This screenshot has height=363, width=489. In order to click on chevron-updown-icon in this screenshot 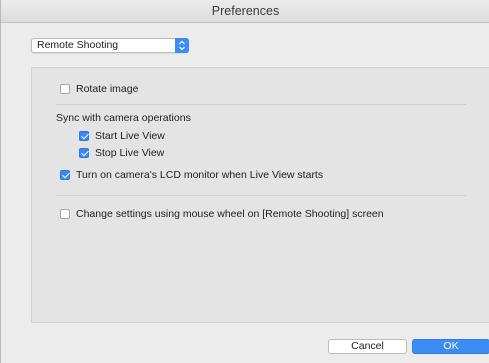, I will do `click(182, 45)`.